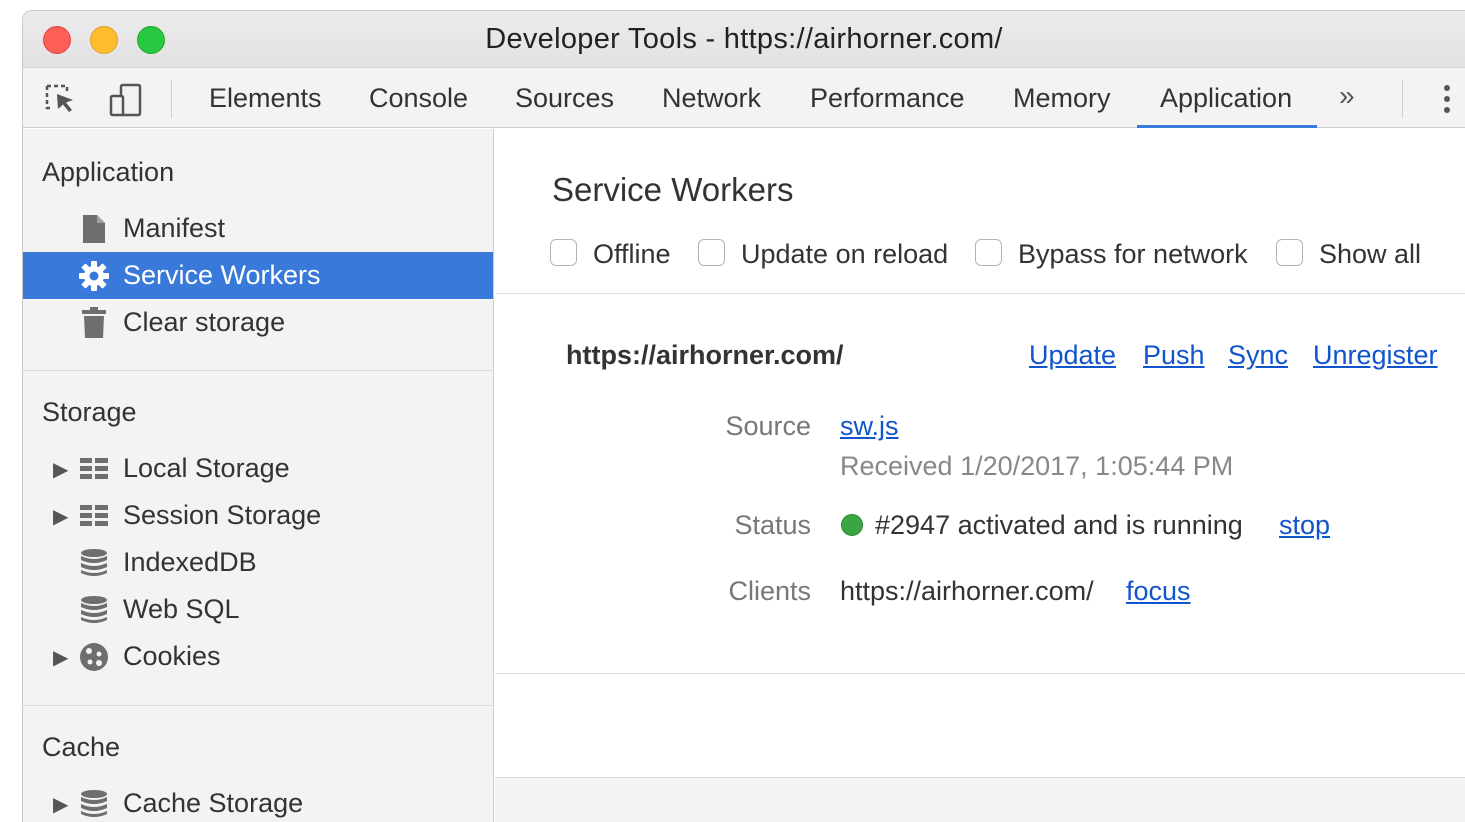  What do you see at coordinates (81, 747) in the screenshot?
I see `sidebar-section-cache: Cache` at bounding box center [81, 747].